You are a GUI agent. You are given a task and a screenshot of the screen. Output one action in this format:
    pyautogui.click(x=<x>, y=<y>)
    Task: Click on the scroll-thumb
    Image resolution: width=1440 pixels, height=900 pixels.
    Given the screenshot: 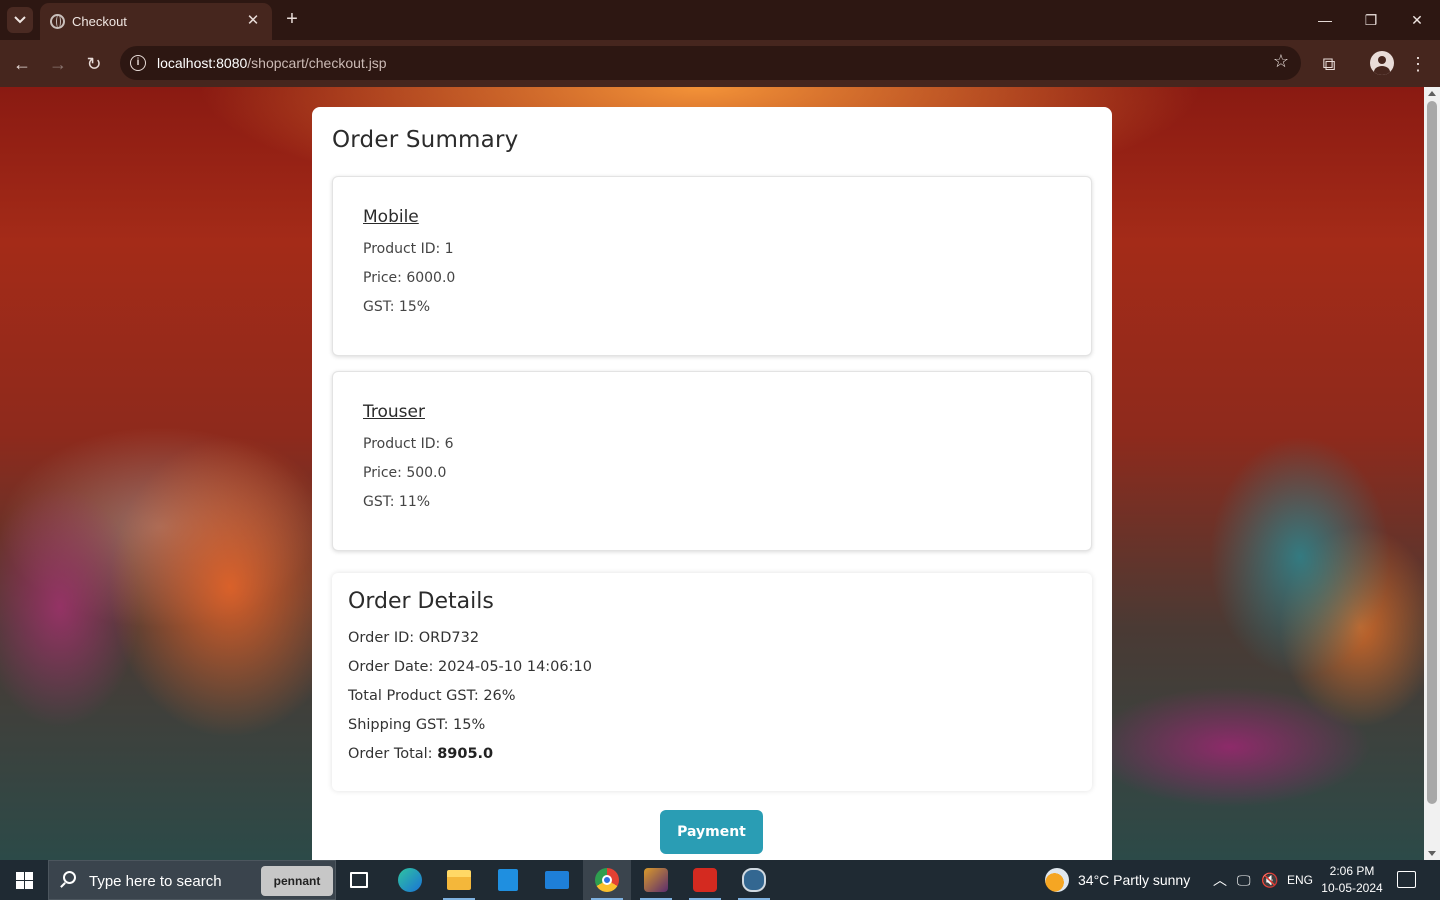 What is the action you would take?
    pyautogui.click(x=1432, y=452)
    